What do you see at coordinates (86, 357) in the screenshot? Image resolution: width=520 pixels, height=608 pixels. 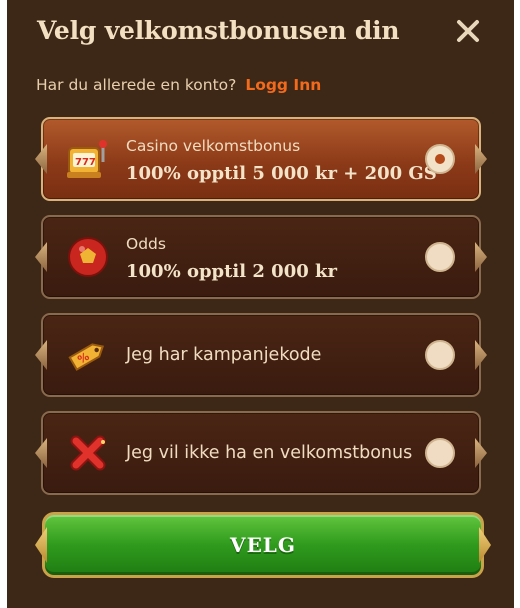 I see `coupon-tag-icon: %` at bounding box center [86, 357].